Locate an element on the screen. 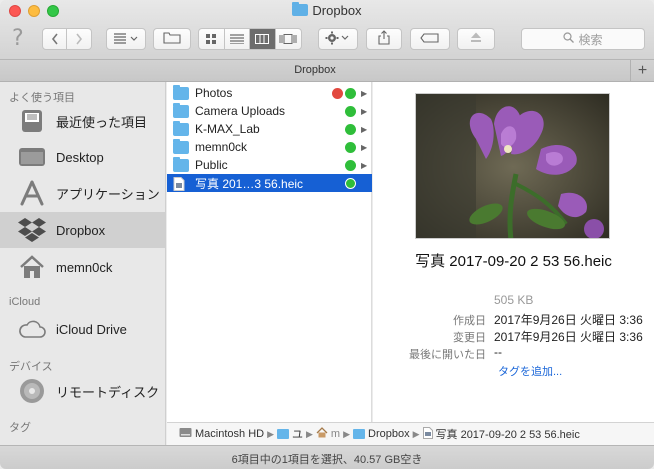 The height and width of the screenshot is (469, 654). camera-folder-icon is located at coordinates (181, 110).